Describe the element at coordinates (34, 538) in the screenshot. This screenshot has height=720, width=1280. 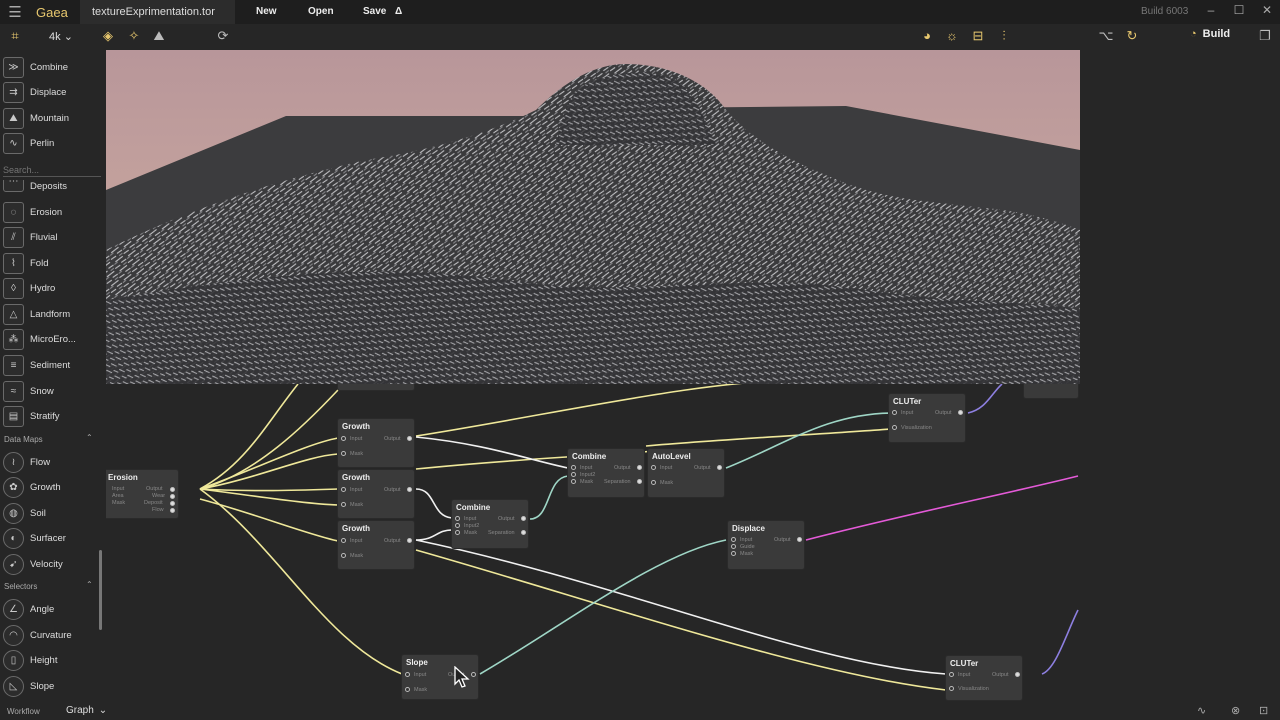
I see `sidebar-item-surfacer: ◐ Surfacer` at that location.